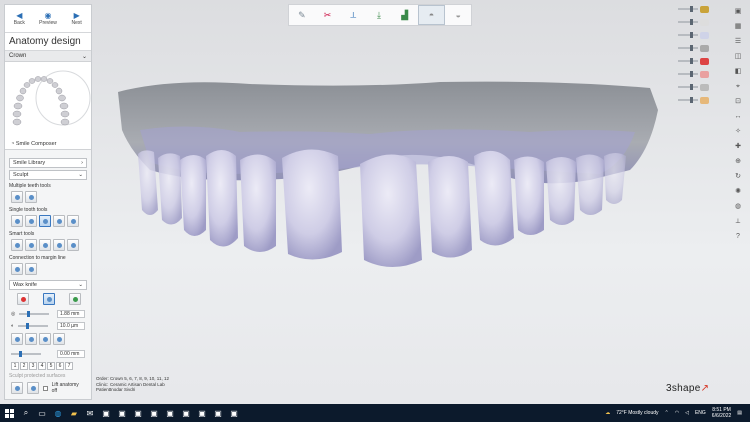 Image resolution: width=750 pixels, height=422 pixels. What do you see at coordinates (48, 144) in the screenshot?
I see `smile-composer-toggle: ◔ Smile Composer` at bounding box center [48, 144].